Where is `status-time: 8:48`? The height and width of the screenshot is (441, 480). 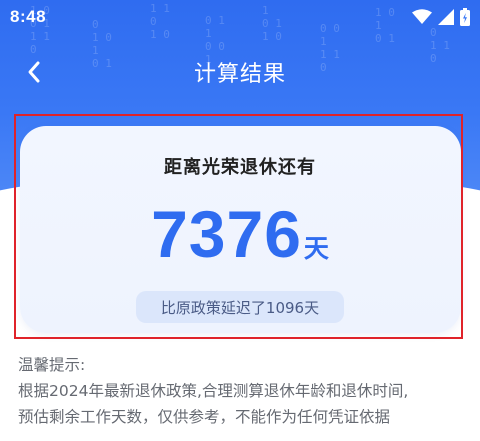
status-time: 8:48 is located at coordinates (28, 16).